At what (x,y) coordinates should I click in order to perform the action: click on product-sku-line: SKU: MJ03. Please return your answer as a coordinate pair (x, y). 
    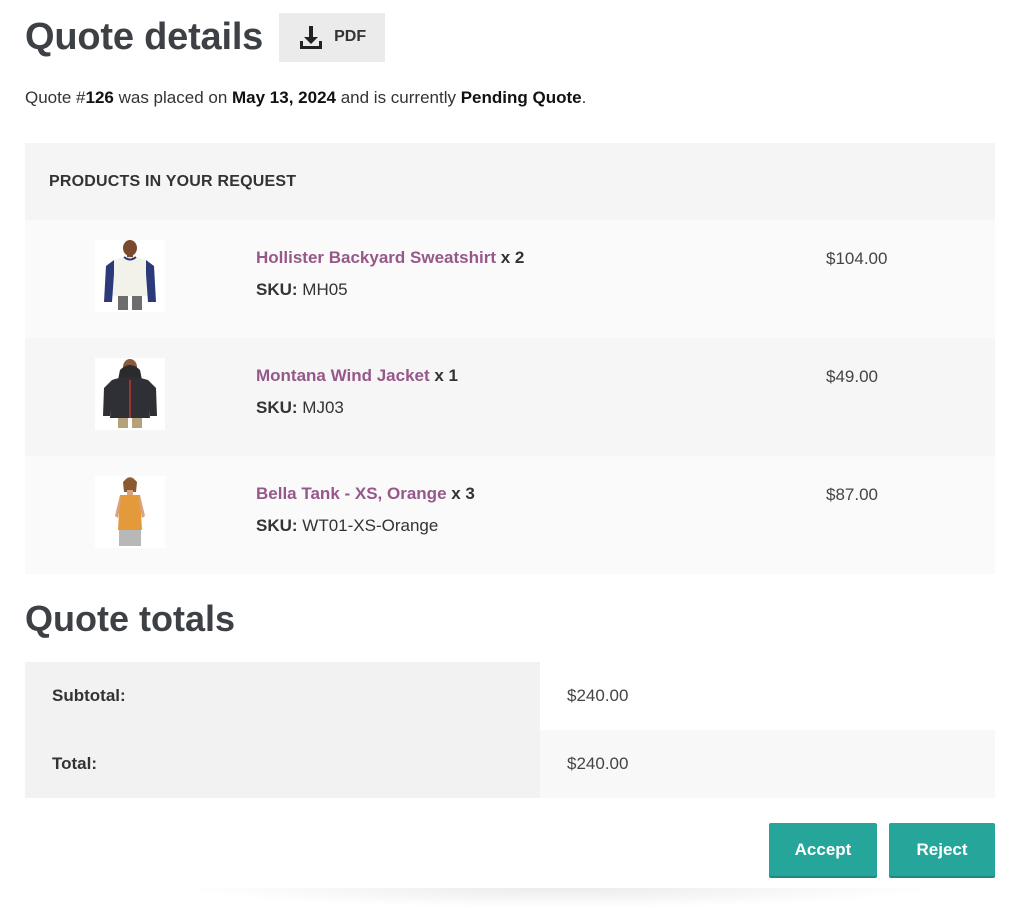
    Looking at the image, I should click on (300, 408).